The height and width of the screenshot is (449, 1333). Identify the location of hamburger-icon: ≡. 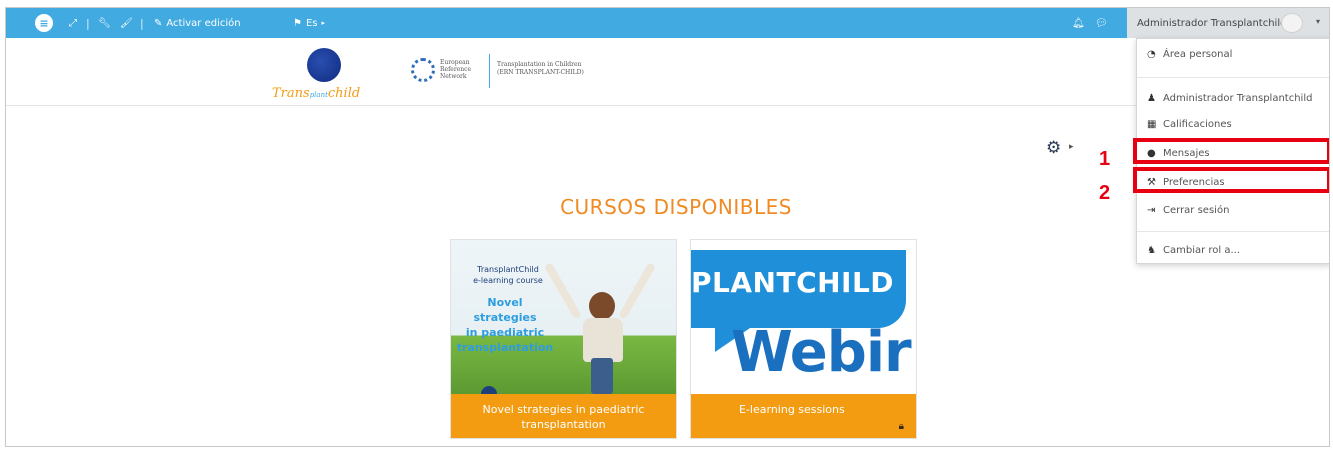
(44, 23).